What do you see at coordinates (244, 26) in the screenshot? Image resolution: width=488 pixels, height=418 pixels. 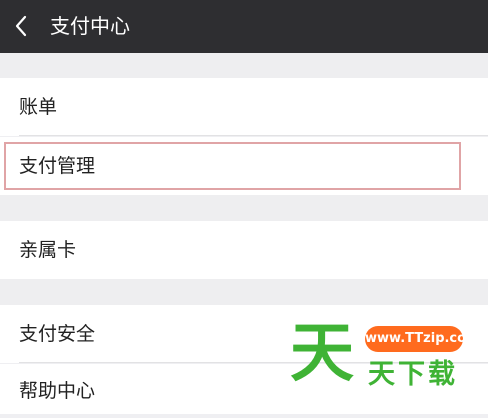 I see `top-bar: 支付中心` at bounding box center [244, 26].